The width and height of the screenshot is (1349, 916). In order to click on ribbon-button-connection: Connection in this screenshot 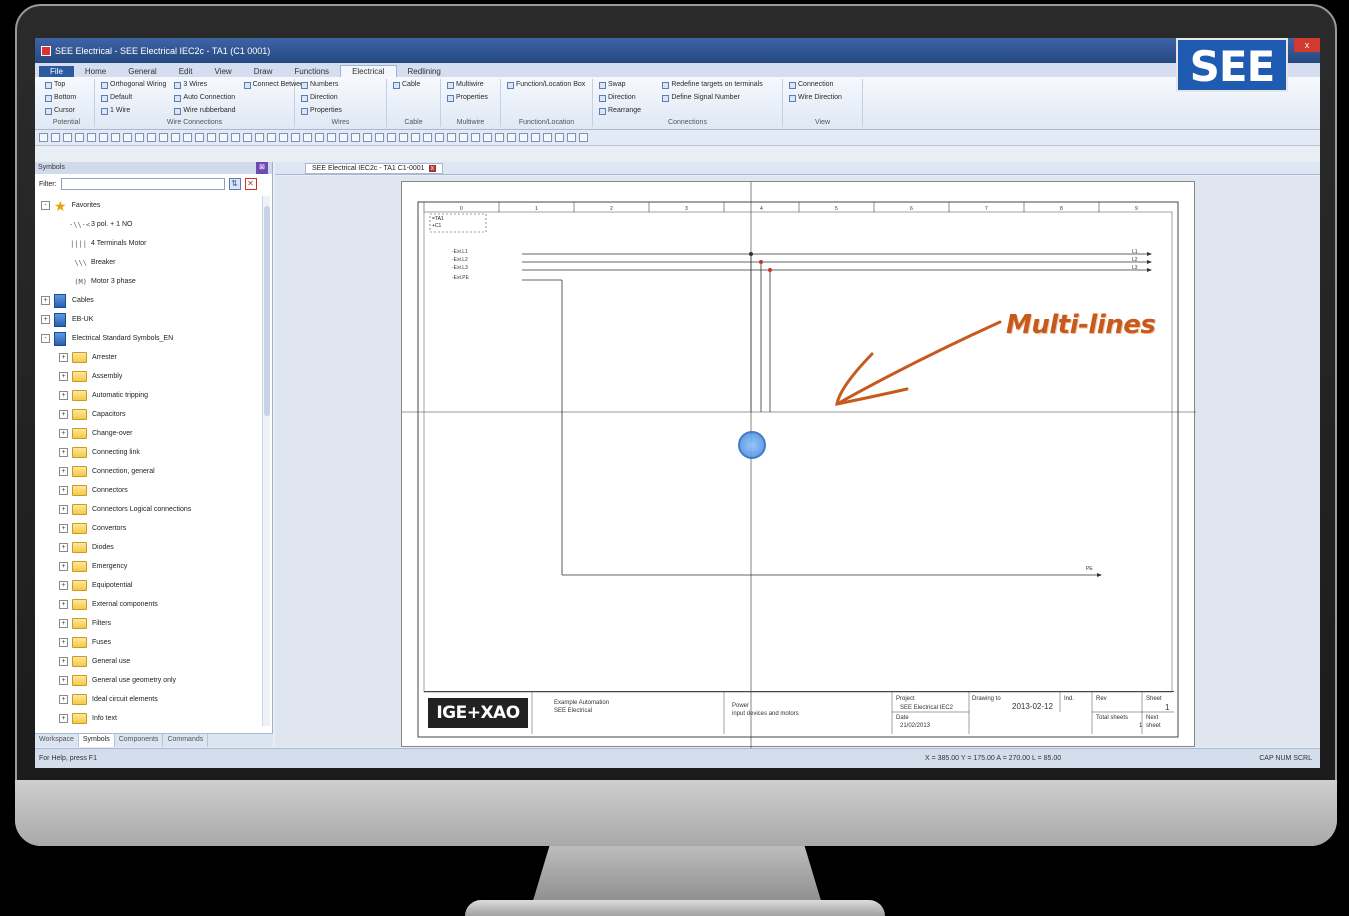, I will do `click(822, 85)`.